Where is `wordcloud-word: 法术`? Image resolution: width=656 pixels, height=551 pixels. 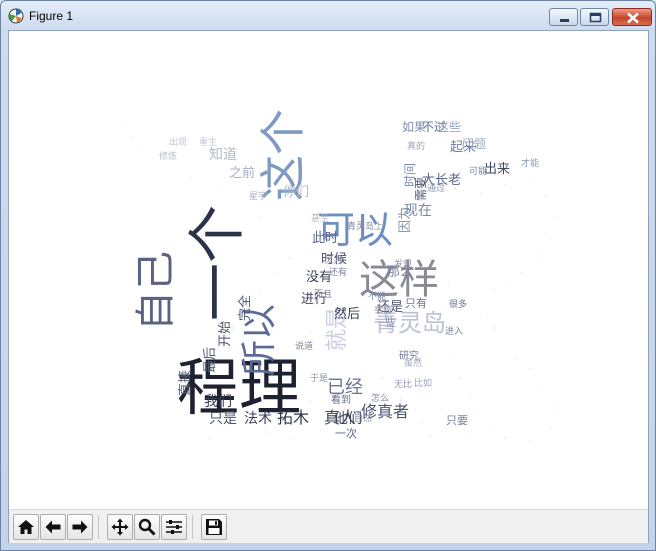 wordcloud-word: 法术 is located at coordinates (258, 419).